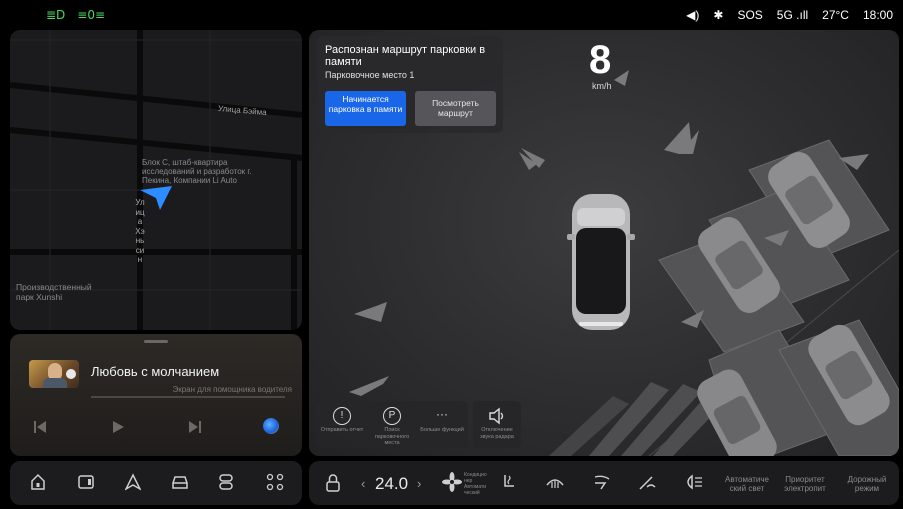  Describe the element at coordinates (555, 482) in the screenshot. I see `windshield-defrost-icon` at that location.